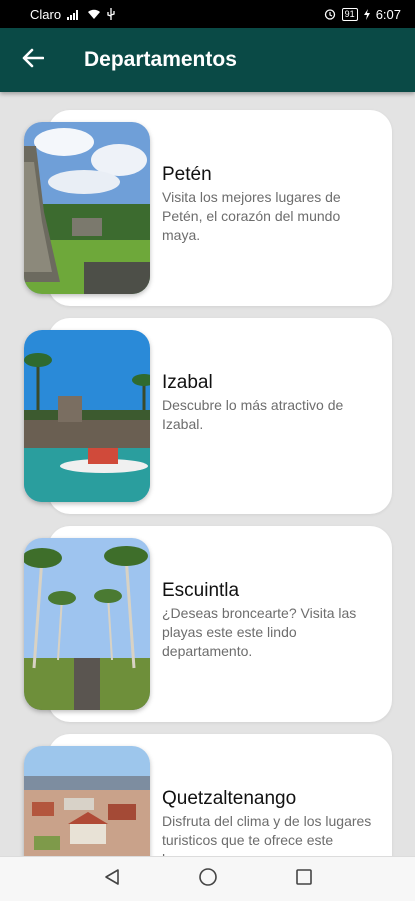  I want to click on clock: 6:07, so click(388, 14).